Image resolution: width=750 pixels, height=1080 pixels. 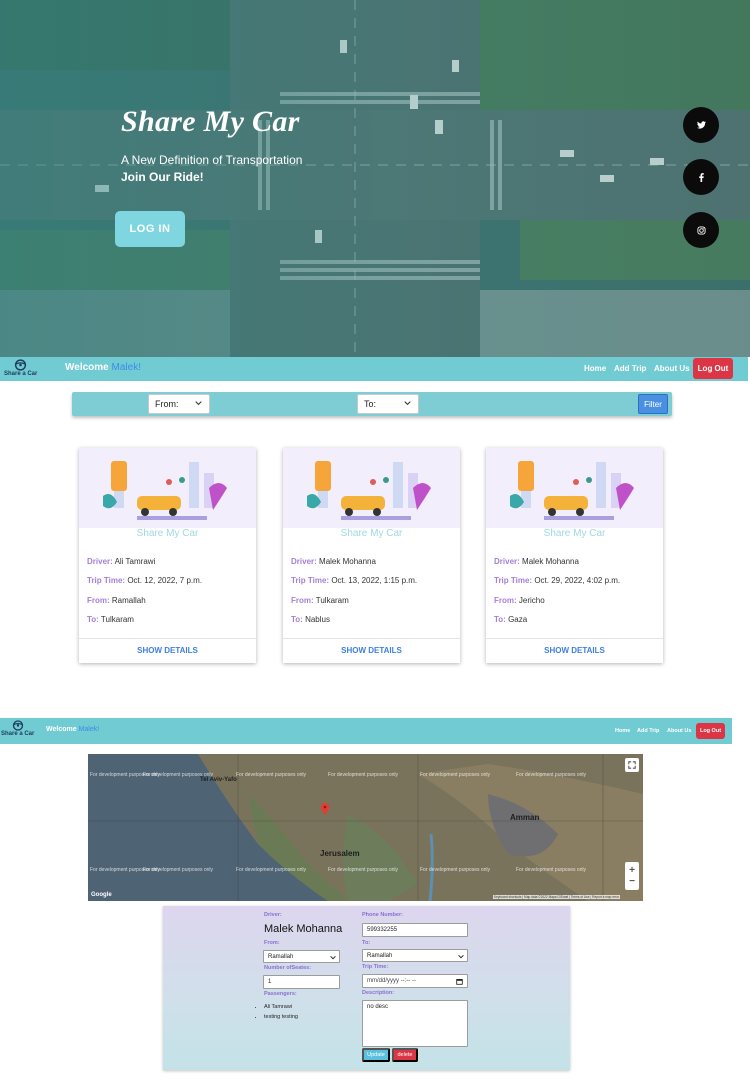 What do you see at coordinates (510, 619) in the screenshot?
I see `card-to: To: Gaza` at bounding box center [510, 619].